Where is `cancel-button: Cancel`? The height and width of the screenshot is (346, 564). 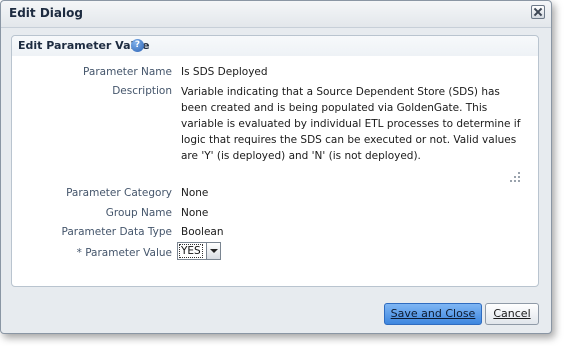 cancel-button: Cancel is located at coordinates (512, 314).